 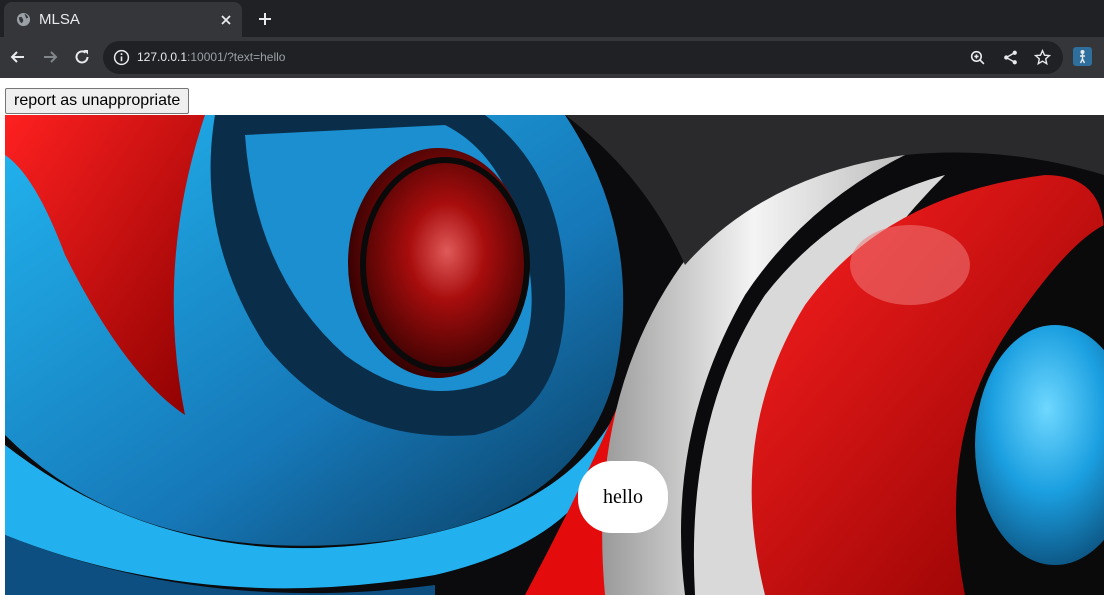 I want to click on url-host: 127.0.0.1, so click(x=162, y=57).